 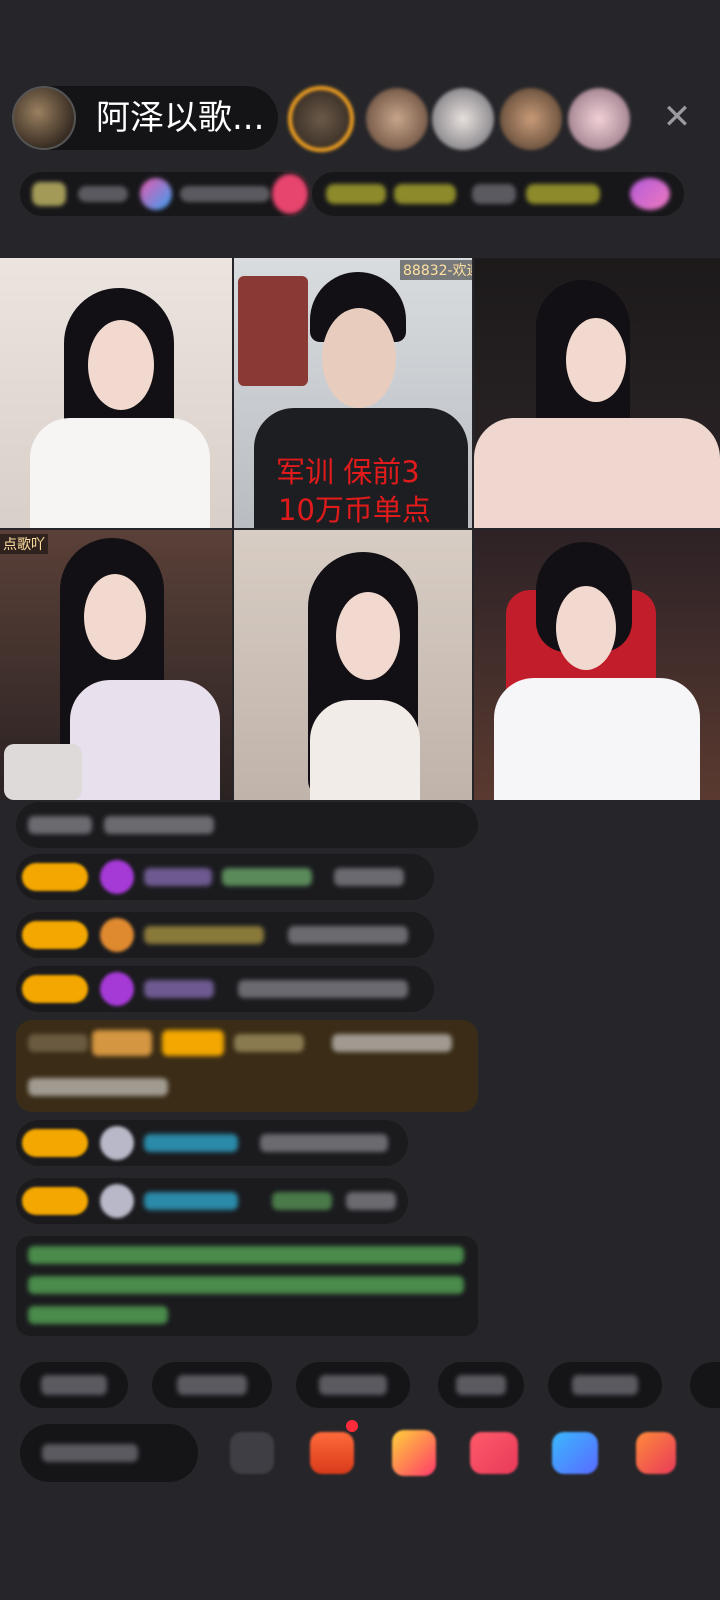 What do you see at coordinates (656, 1453) in the screenshot?
I see `more-icon` at bounding box center [656, 1453].